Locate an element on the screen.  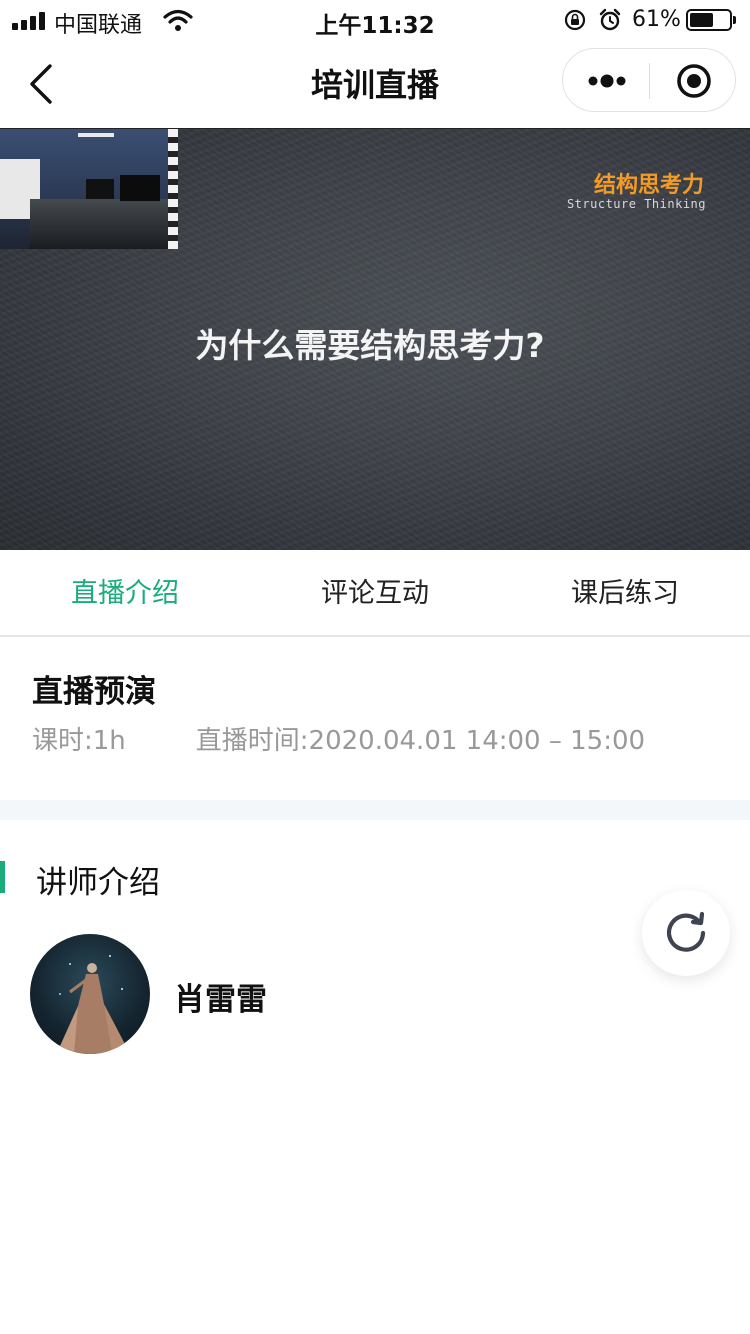
battery-icon is located at coordinates (712, 20).